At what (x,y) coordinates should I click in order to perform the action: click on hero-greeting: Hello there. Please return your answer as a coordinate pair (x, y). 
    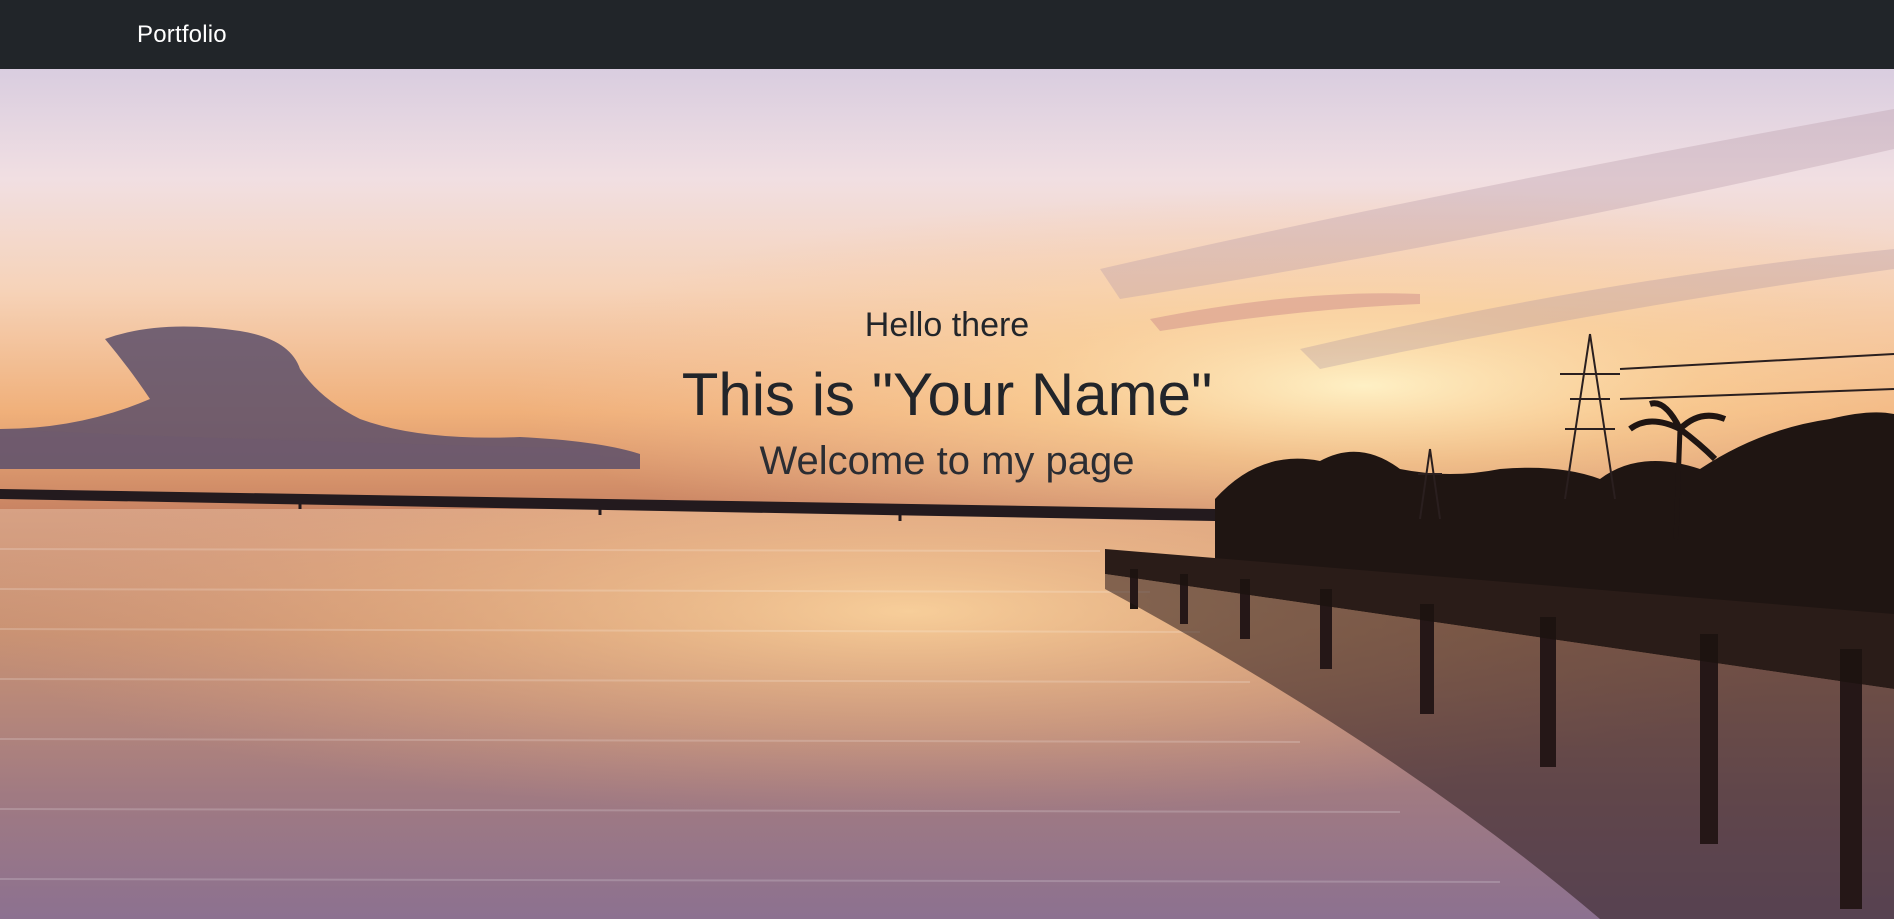
    Looking at the image, I should click on (947, 325).